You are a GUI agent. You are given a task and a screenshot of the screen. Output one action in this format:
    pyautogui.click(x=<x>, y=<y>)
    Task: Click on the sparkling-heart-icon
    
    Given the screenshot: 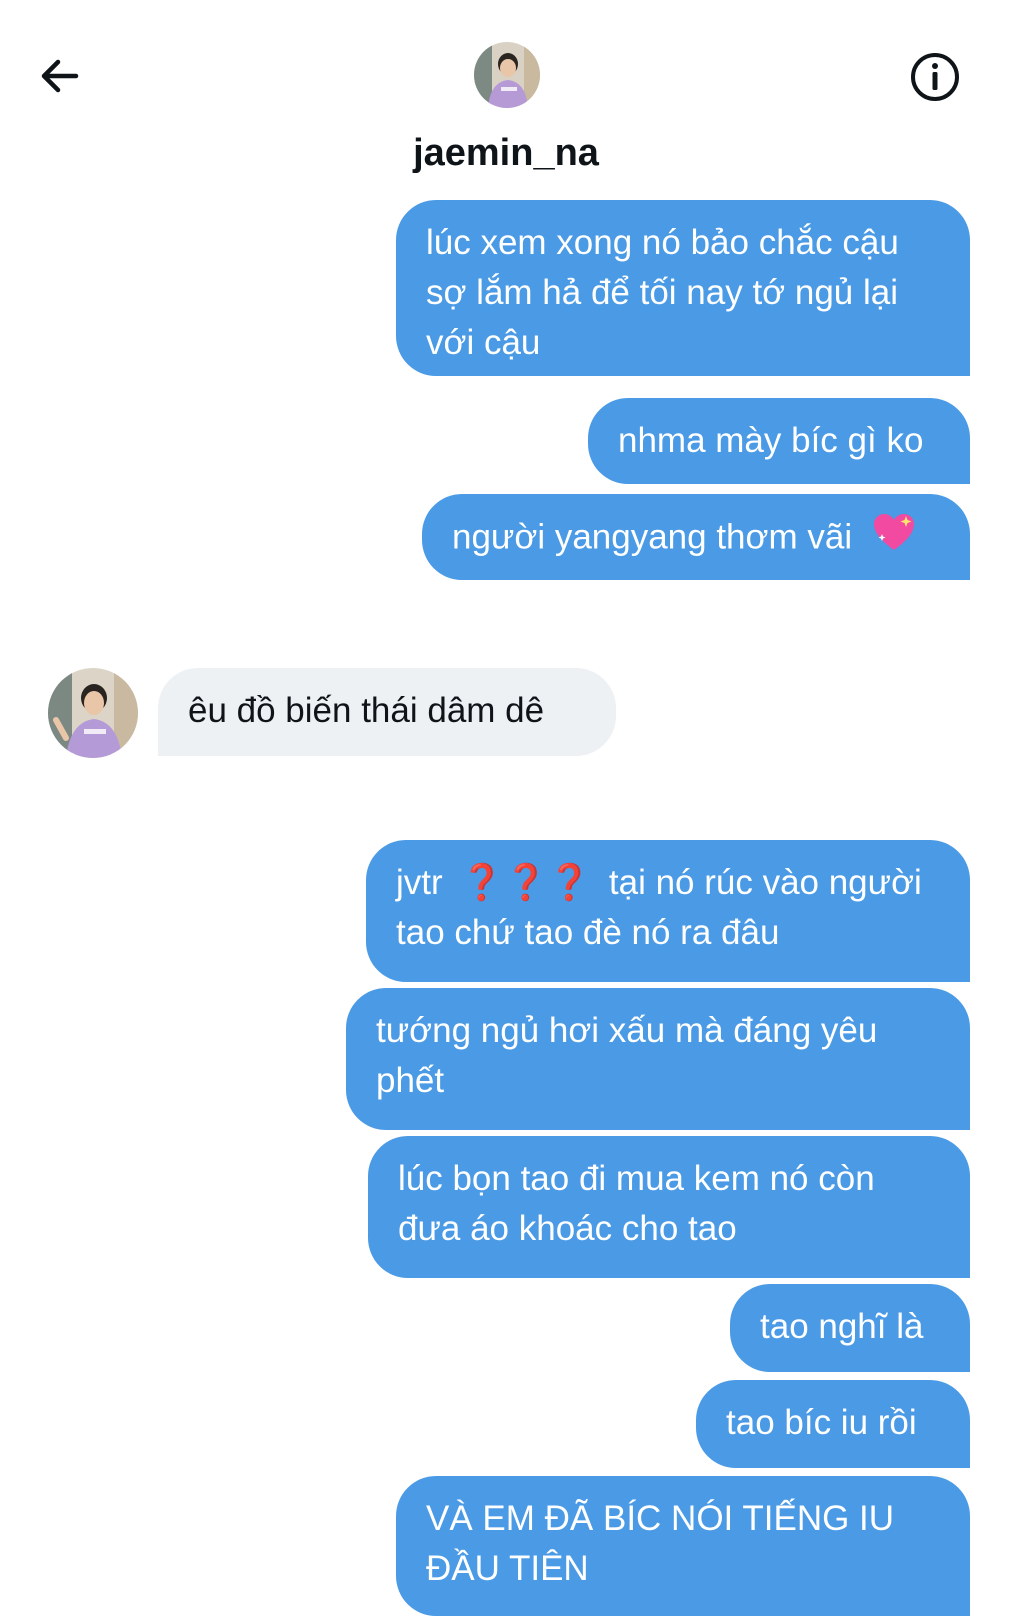 What is the action you would take?
    pyautogui.click(x=894, y=539)
    